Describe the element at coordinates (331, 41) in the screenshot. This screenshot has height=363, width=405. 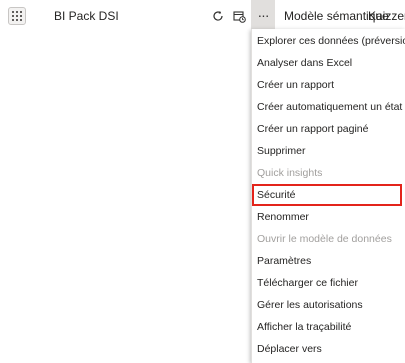
I see `menu-item-explore-data: Explorer ces données (préversion)` at that location.